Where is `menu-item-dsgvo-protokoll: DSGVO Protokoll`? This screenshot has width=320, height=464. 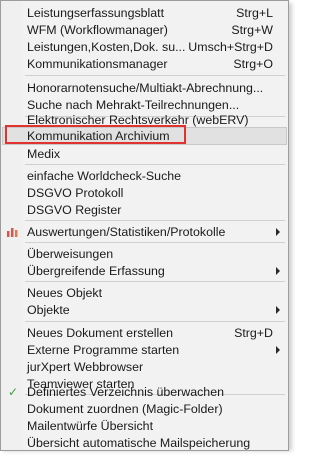
menu-item-dsgvo-protokoll: DSGVO Protokoll is located at coordinates (144, 193).